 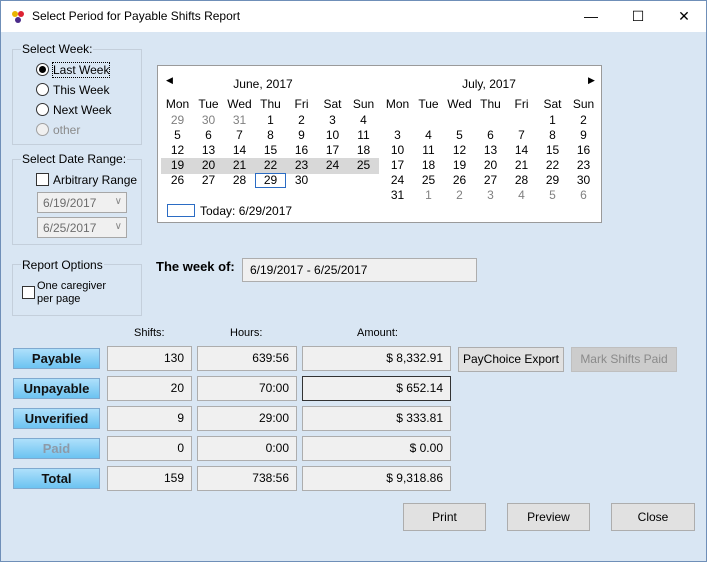 What do you see at coordinates (56, 418) in the screenshot?
I see `unverified-button: Unverified` at bounding box center [56, 418].